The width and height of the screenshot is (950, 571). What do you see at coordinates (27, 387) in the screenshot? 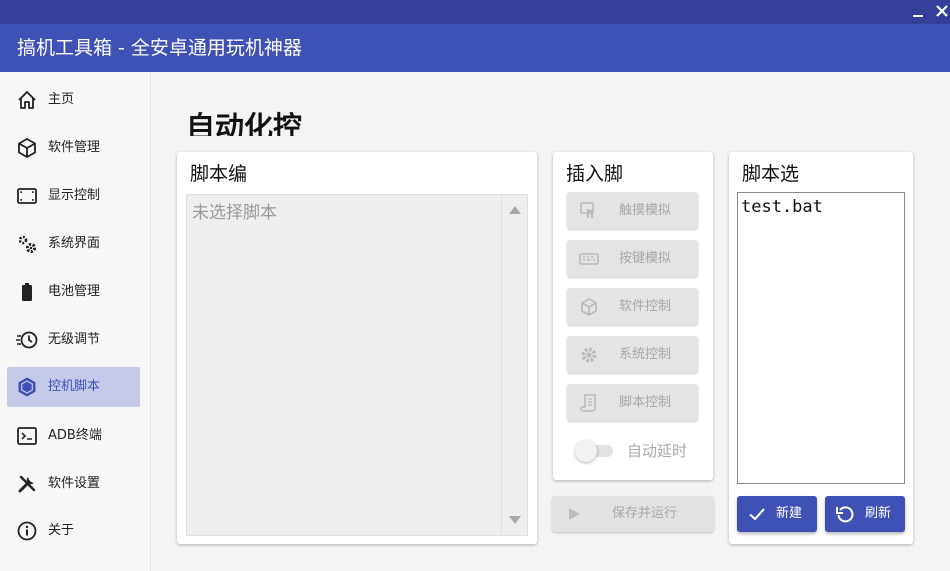
I see `hexagon-icon` at bounding box center [27, 387].